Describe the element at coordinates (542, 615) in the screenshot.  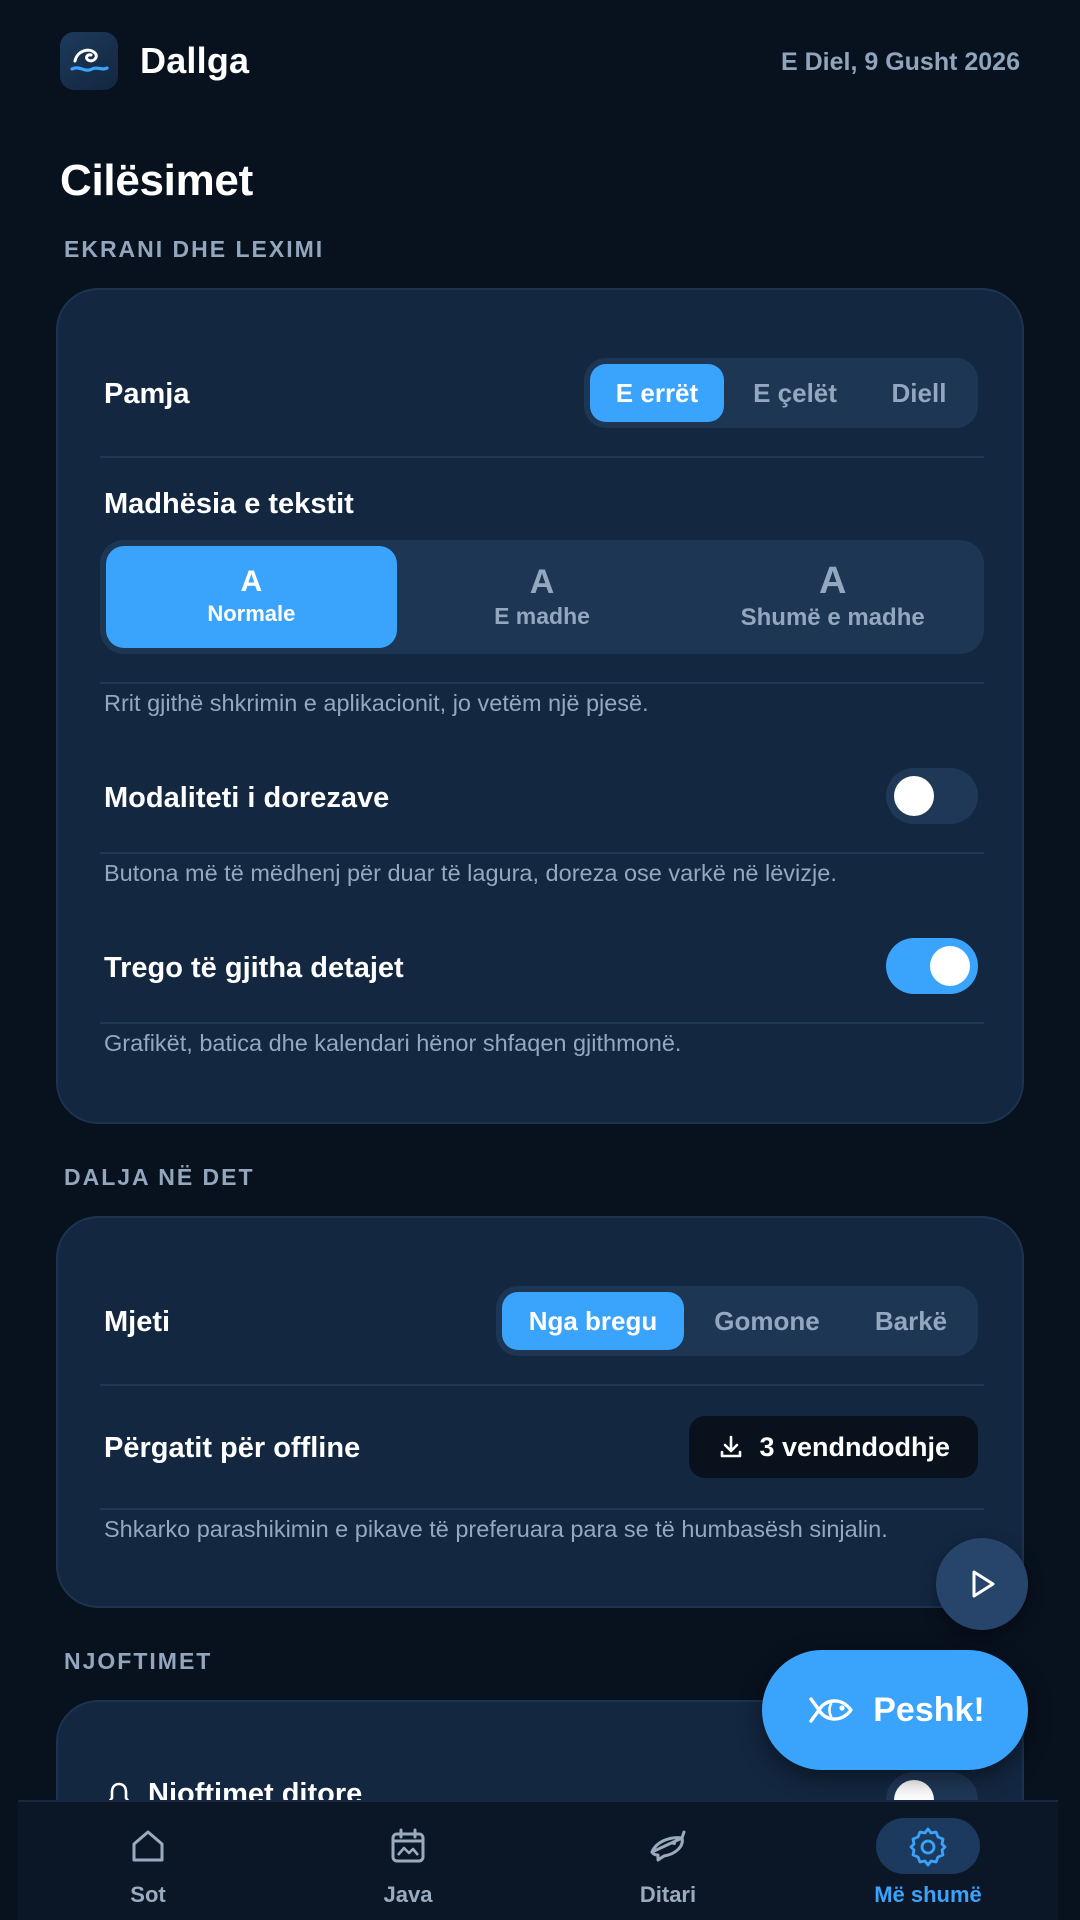
I see `text-size-name: E madhe` at that location.